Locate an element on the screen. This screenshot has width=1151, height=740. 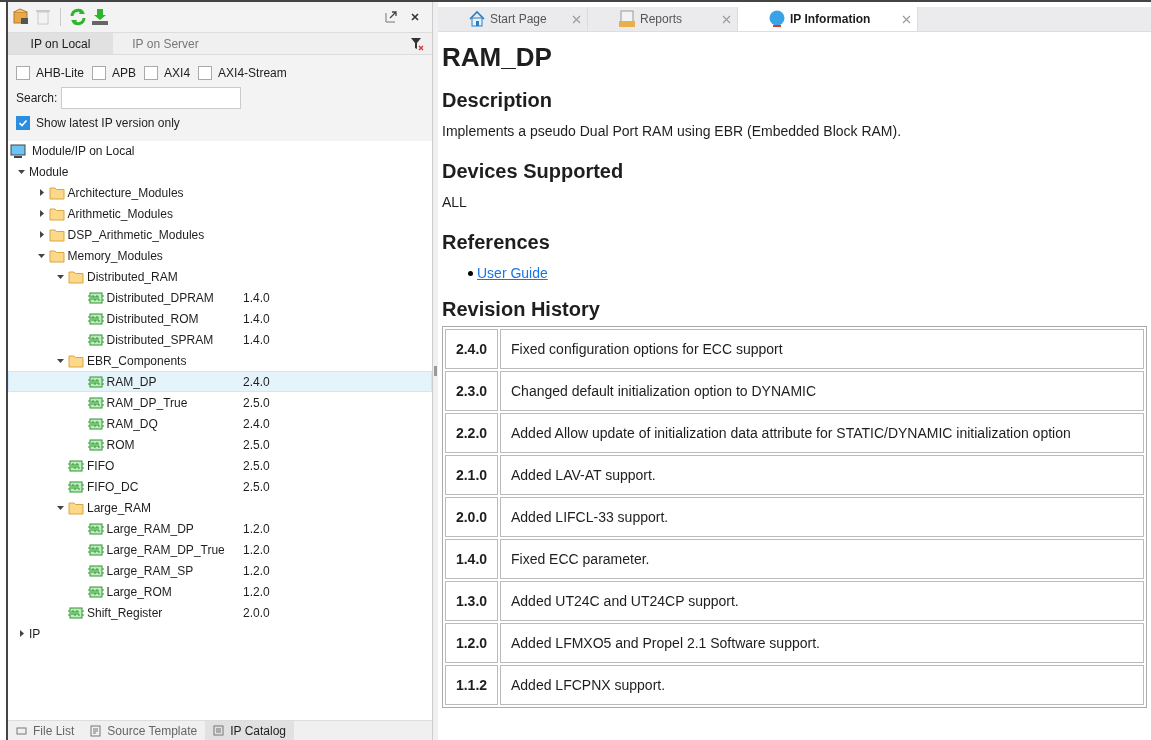
table-cell: Changed default initialization option to DYNAMIC is located at coordinates (822, 391).